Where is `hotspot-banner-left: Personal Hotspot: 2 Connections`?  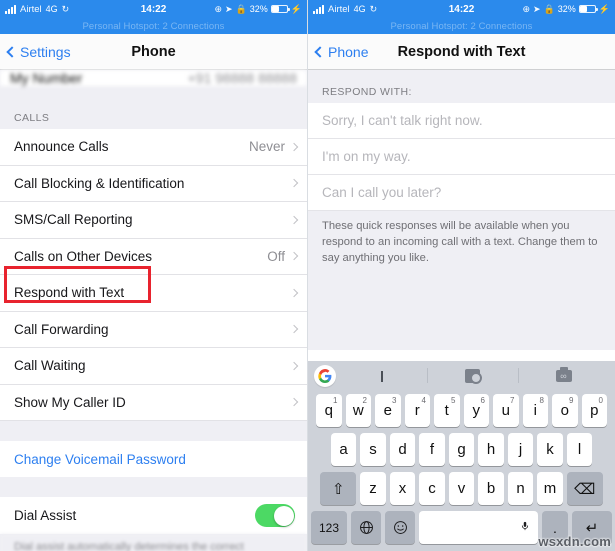
hotspot-banner-left: Personal Hotspot: 2 Connections is located at coordinates (153, 26).